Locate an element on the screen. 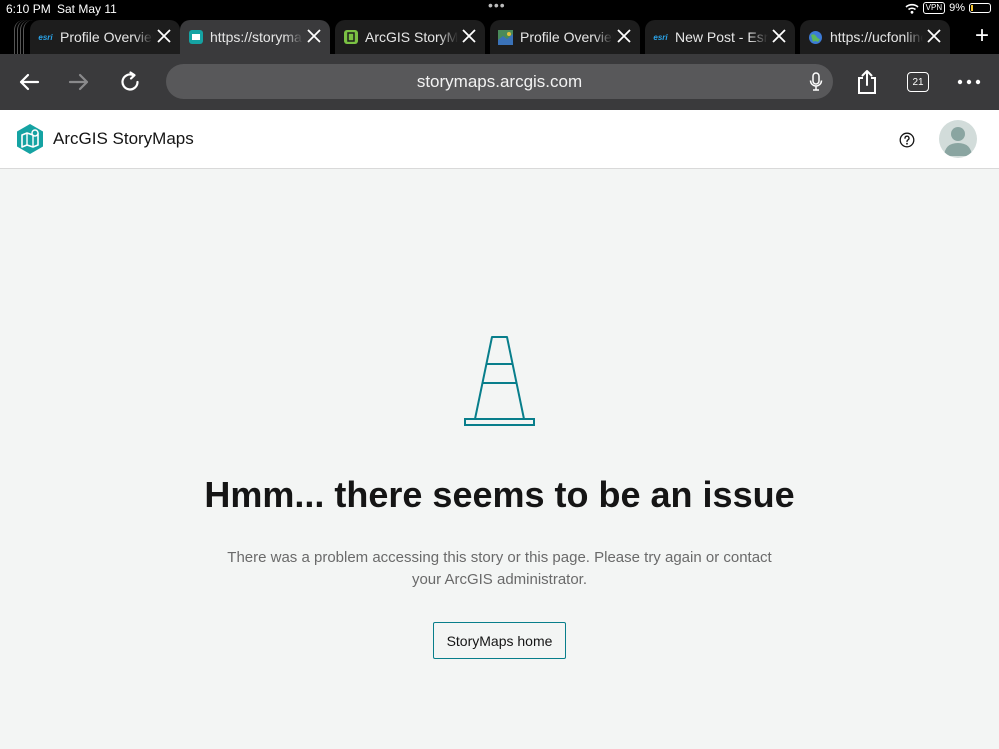 Image resolution: width=999 pixels, height=749 pixels. tab-title: ArcGIS StoryMaps is located at coordinates (411, 37).